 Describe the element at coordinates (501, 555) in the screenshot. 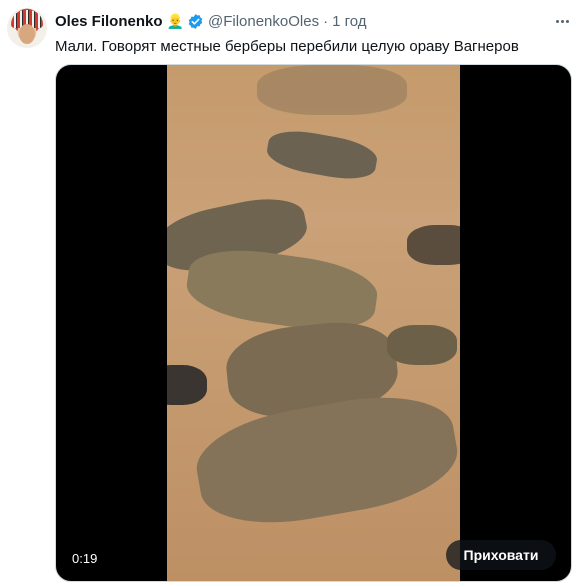

I see `hide-media-button: Приховати` at that location.